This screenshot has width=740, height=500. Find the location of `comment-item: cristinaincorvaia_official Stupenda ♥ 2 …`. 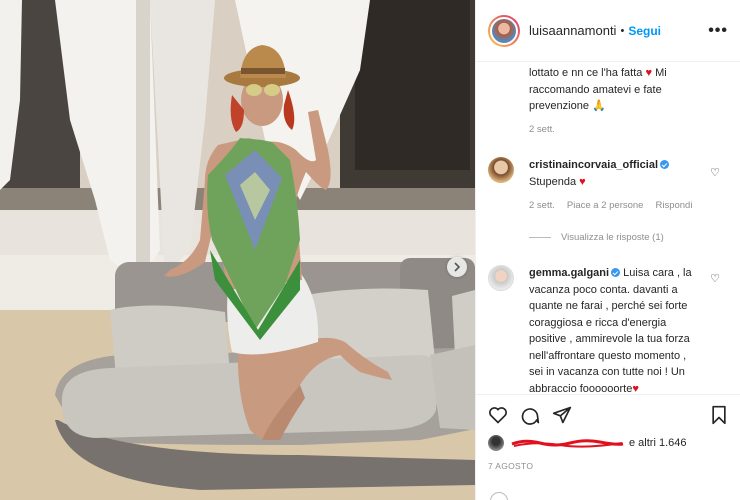

comment-item: cristinaincorvaia_official Stupenda ♥ 2 … is located at coordinates (621, 184).